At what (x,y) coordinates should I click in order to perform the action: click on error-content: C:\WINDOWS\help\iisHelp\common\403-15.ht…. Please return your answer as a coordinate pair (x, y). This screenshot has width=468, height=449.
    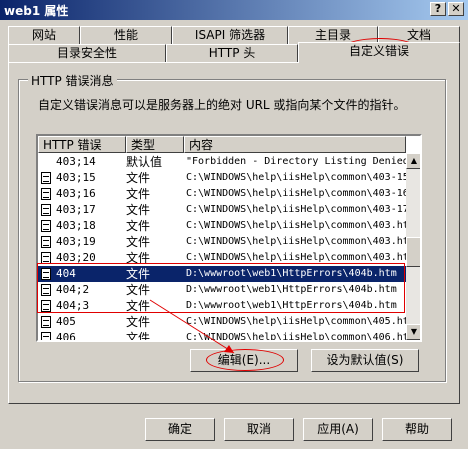
    Looking at the image, I should click on (296, 177).